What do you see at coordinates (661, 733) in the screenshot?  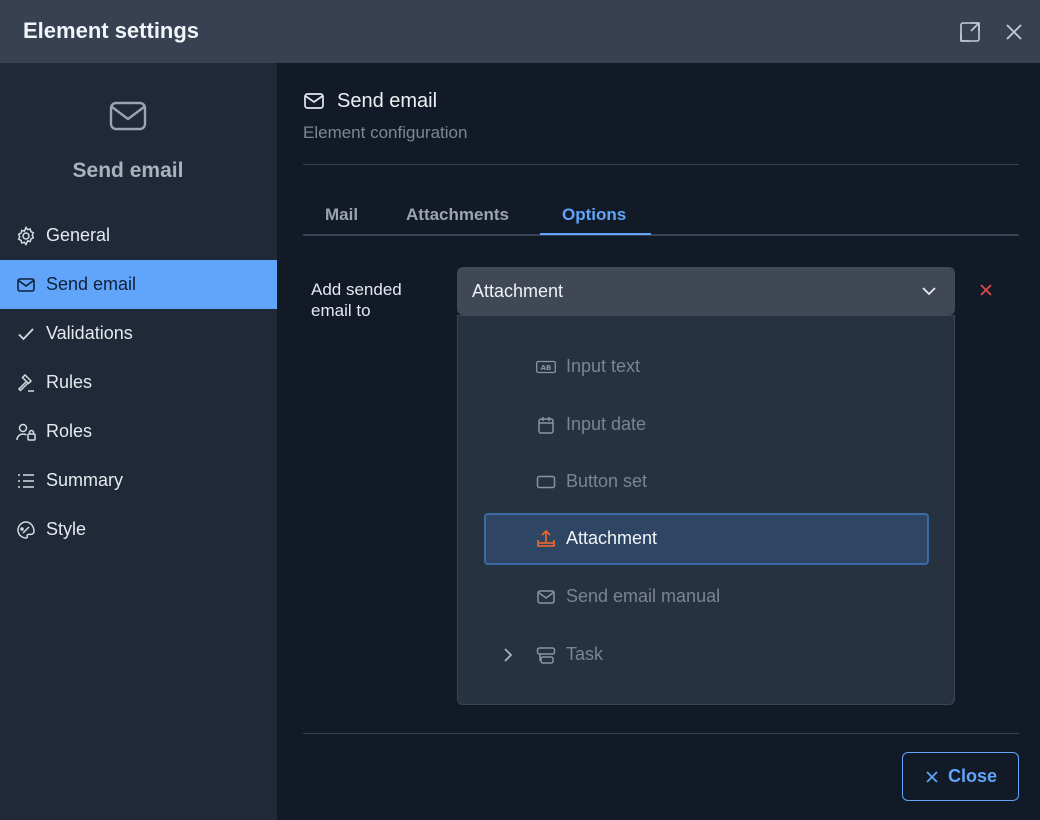 I see `footer-divider` at bounding box center [661, 733].